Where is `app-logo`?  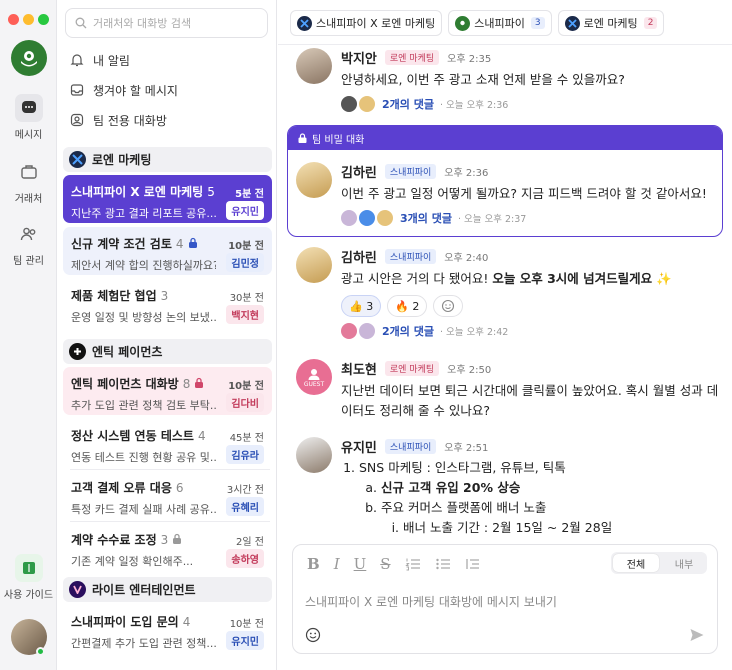
app-logo is located at coordinates (29, 58).